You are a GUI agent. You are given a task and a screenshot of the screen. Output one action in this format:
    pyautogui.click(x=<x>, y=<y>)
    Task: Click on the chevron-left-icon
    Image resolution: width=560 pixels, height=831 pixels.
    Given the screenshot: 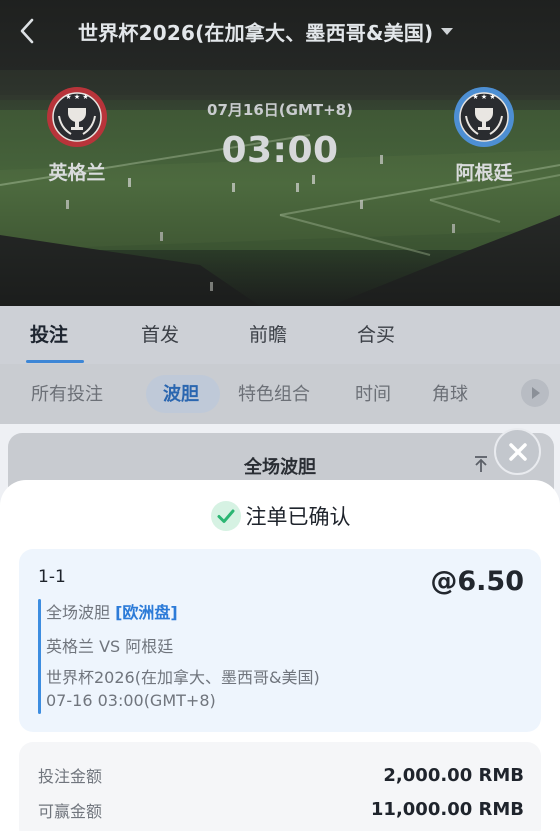 What is the action you would take?
    pyautogui.click(x=27, y=31)
    